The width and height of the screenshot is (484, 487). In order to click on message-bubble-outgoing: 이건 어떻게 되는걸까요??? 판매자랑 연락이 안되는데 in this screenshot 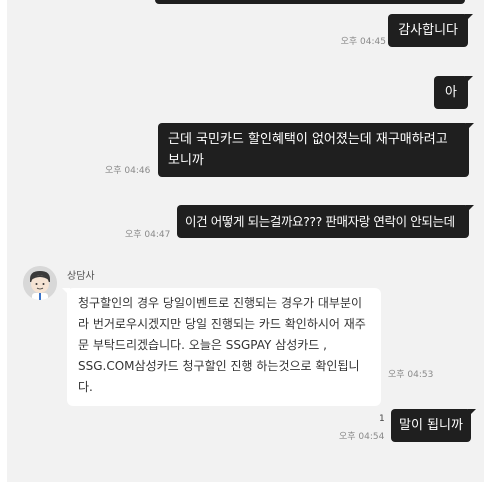, I will do `click(325, 221)`.